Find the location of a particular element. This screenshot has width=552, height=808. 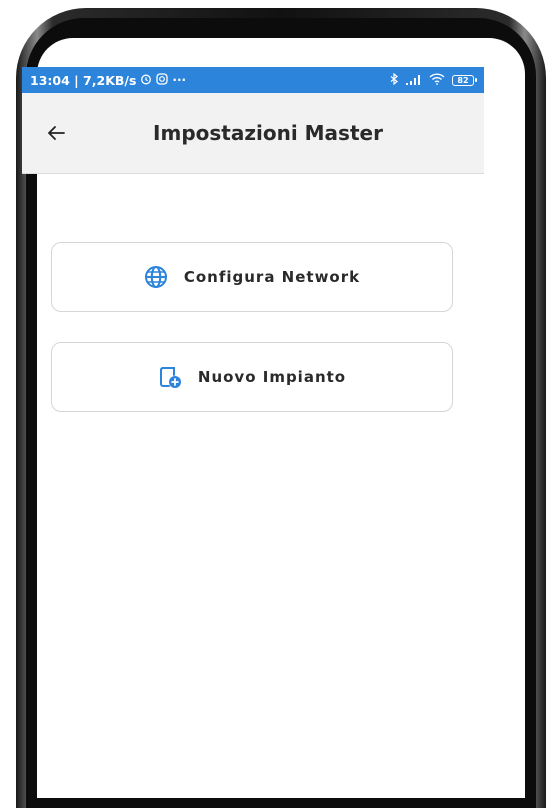

battery-icon: 82 is located at coordinates (464, 80).